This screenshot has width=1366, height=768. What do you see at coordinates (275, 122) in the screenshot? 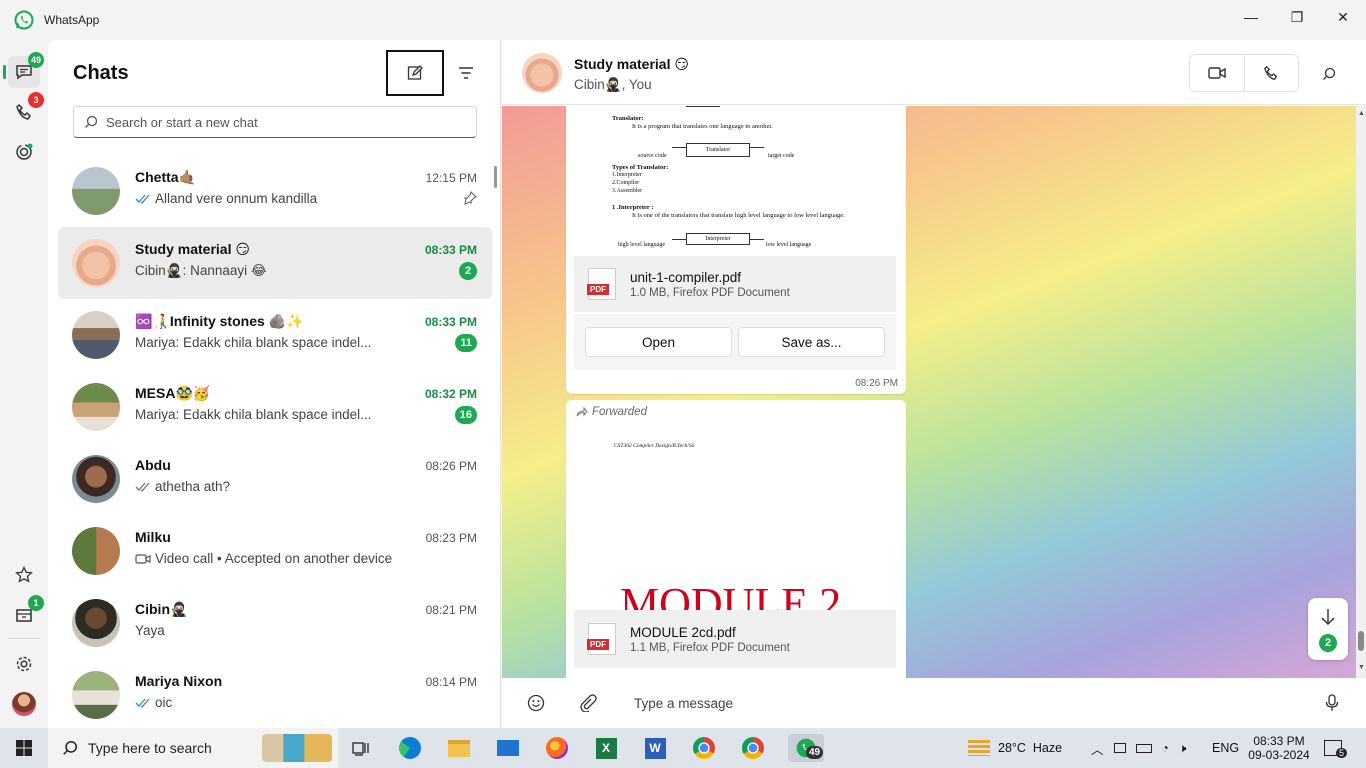
I see `search-input: Search or start a new chat` at bounding box center [275, 122].